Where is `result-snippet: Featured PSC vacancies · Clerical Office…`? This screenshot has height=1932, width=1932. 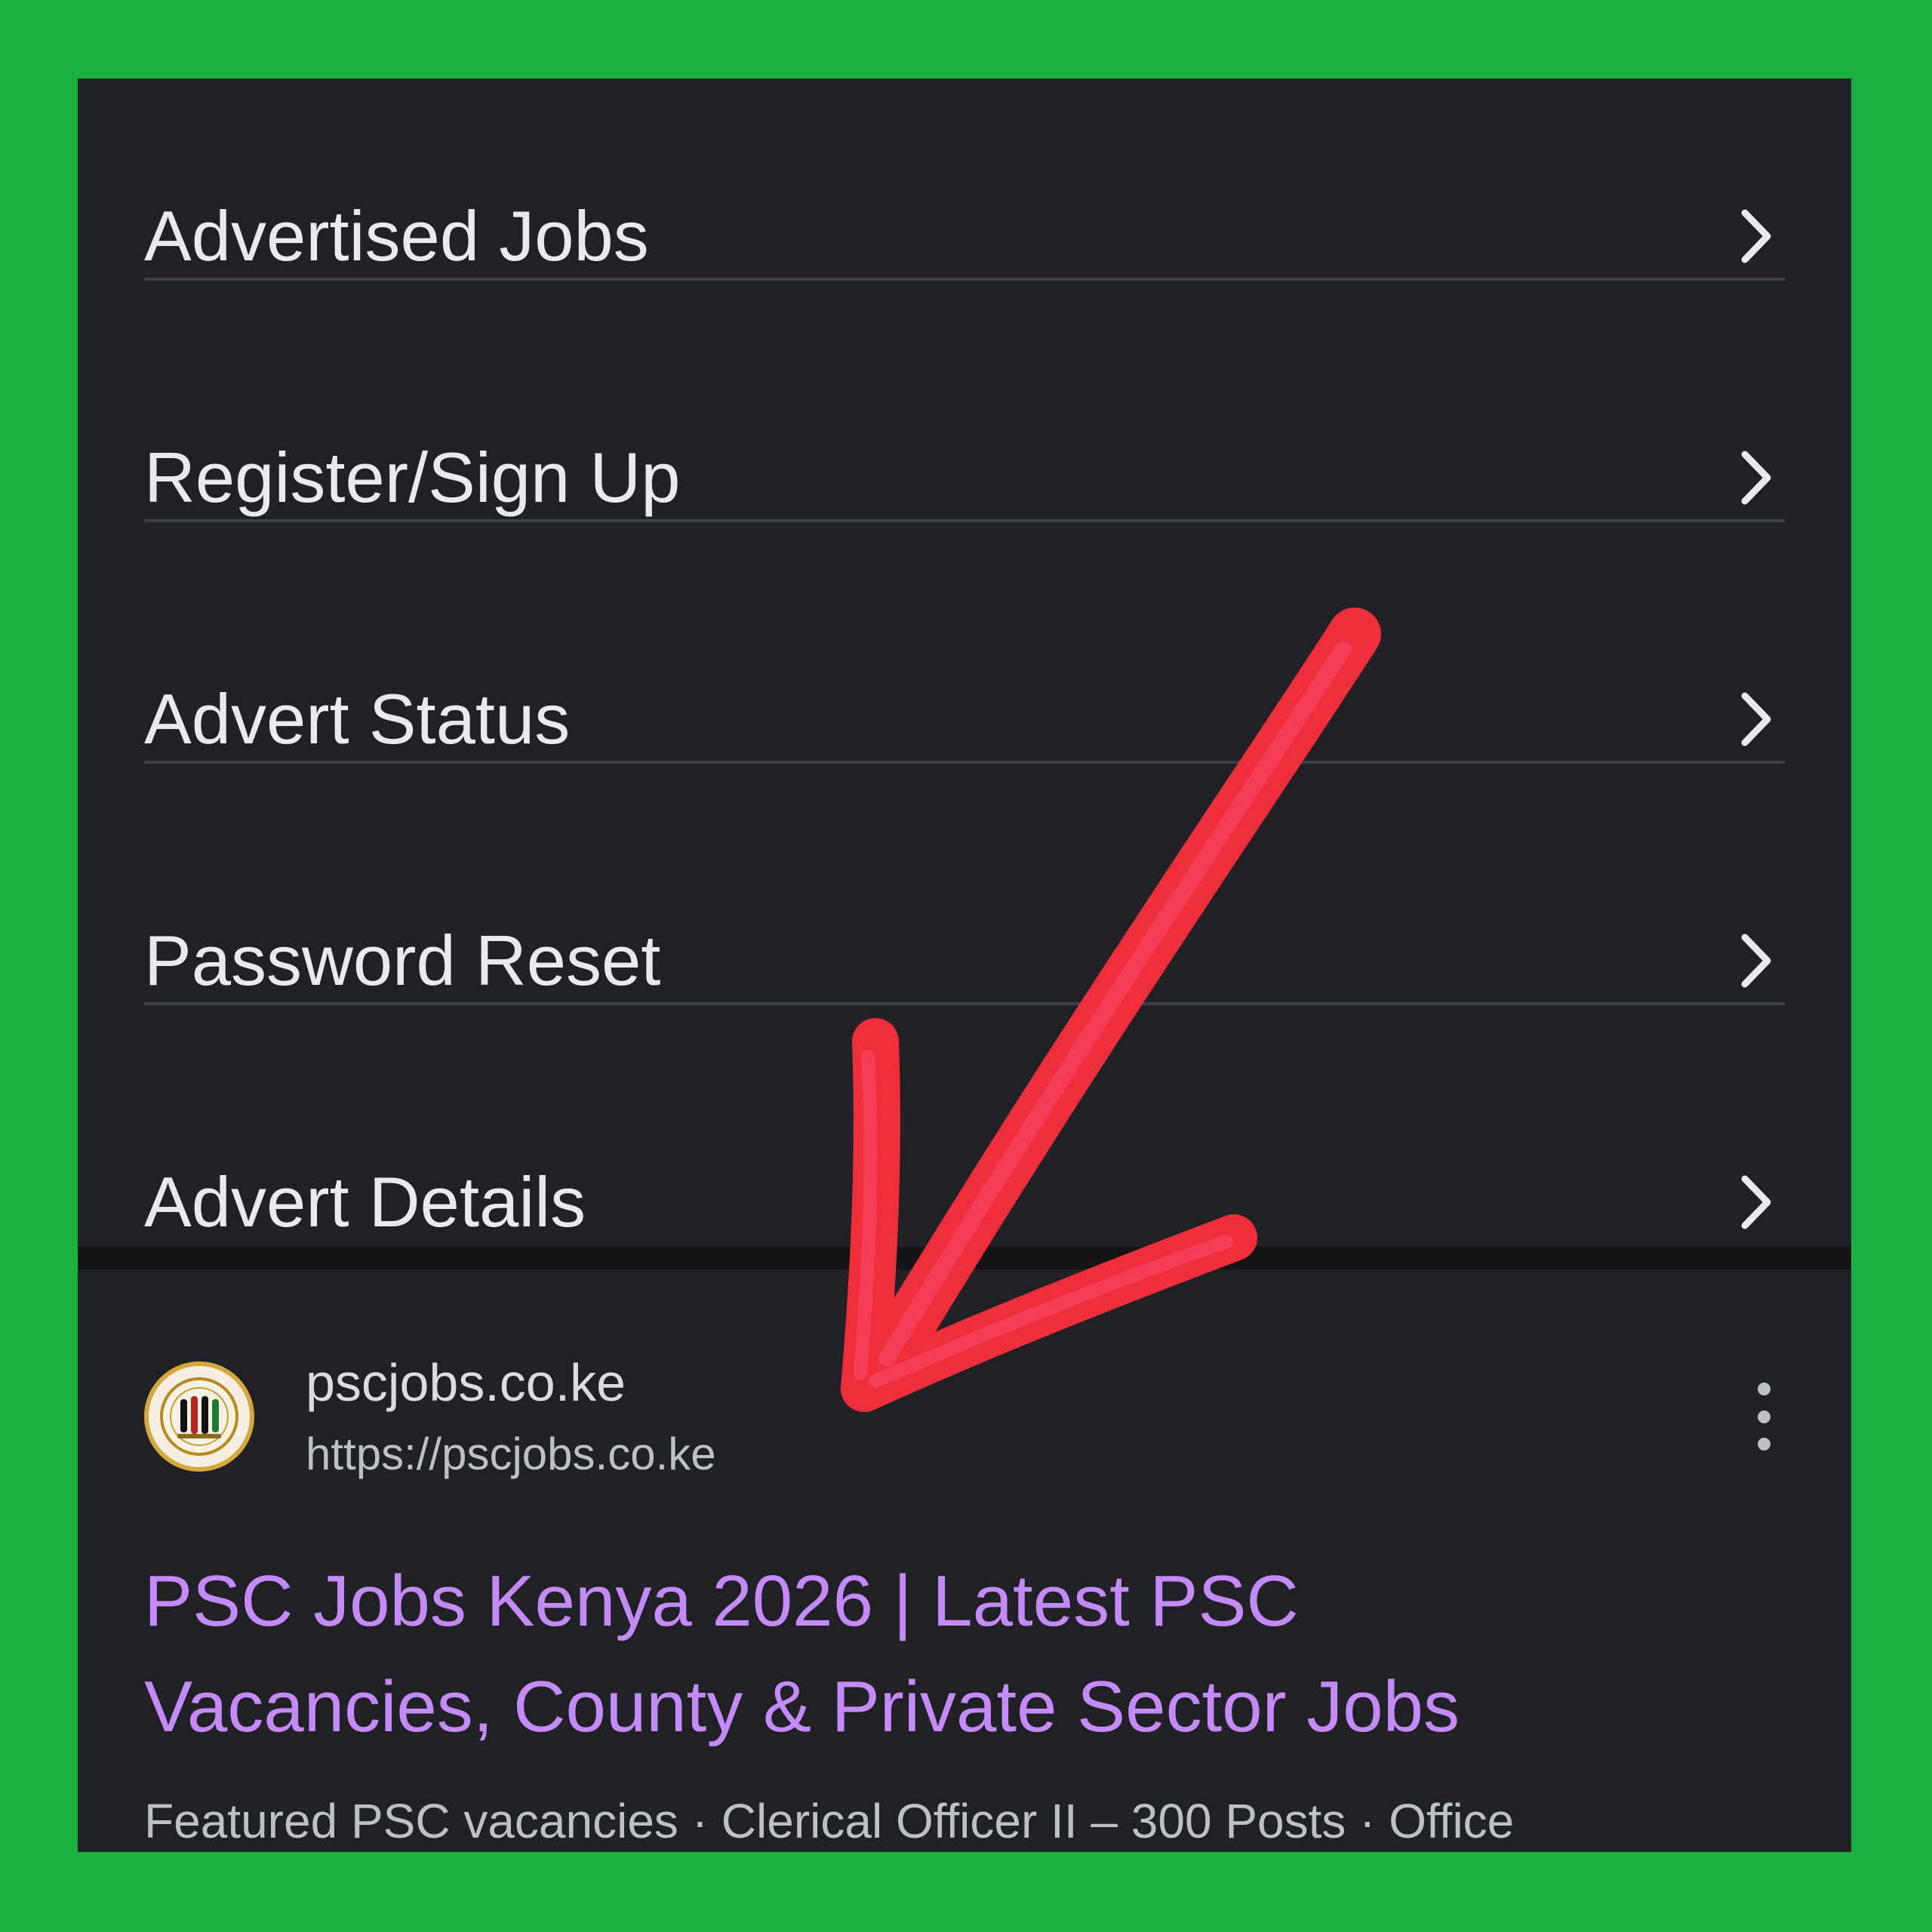 result-snippet: Featured PSC vacancies · Clerical Office… is located at coordinates (829, 1821).